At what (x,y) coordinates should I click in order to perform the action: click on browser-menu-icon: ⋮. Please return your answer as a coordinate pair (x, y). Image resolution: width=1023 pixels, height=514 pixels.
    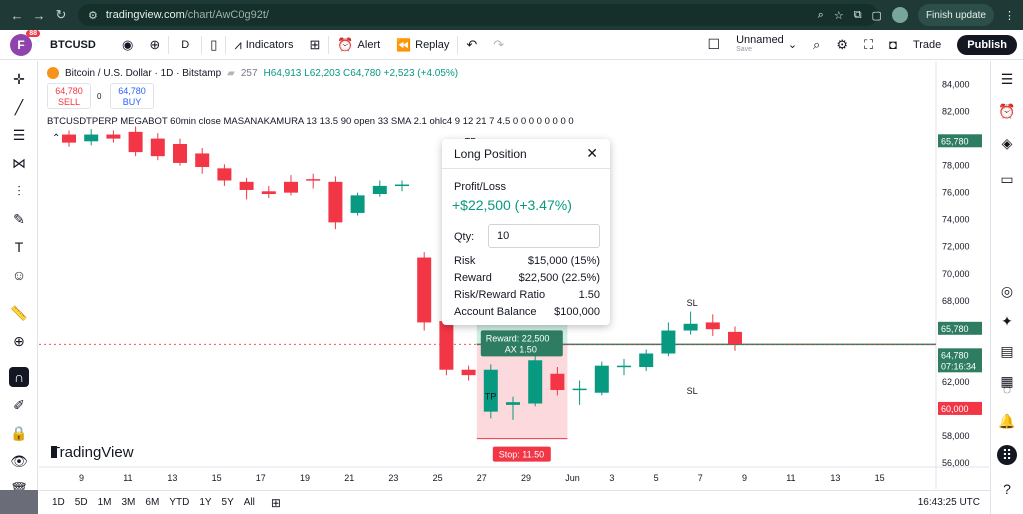
    Looking at the image, I should click on (1009, 15).